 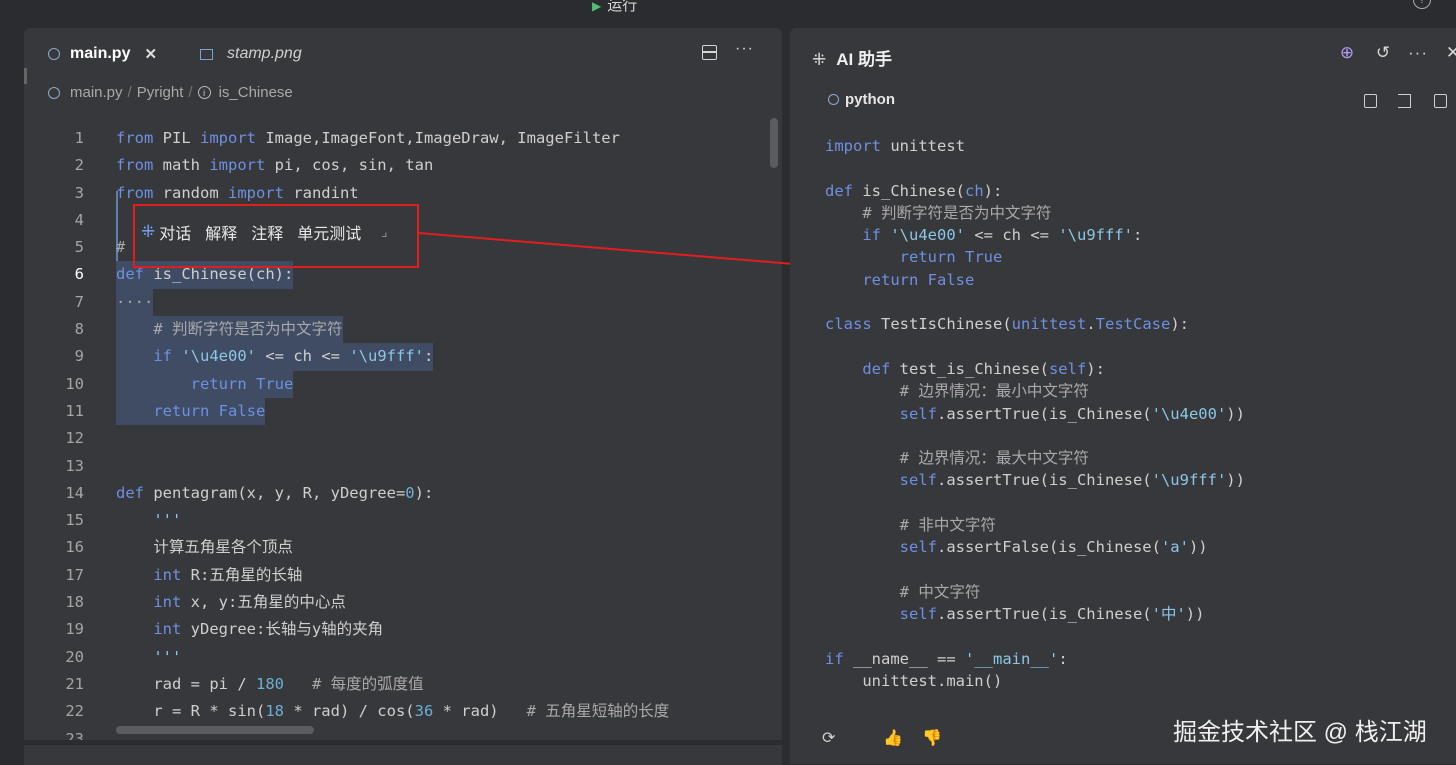 What do you see at coordinates (125, 247) in the screenshot?
I see `code-text: #` at bounding box center [125, 247].